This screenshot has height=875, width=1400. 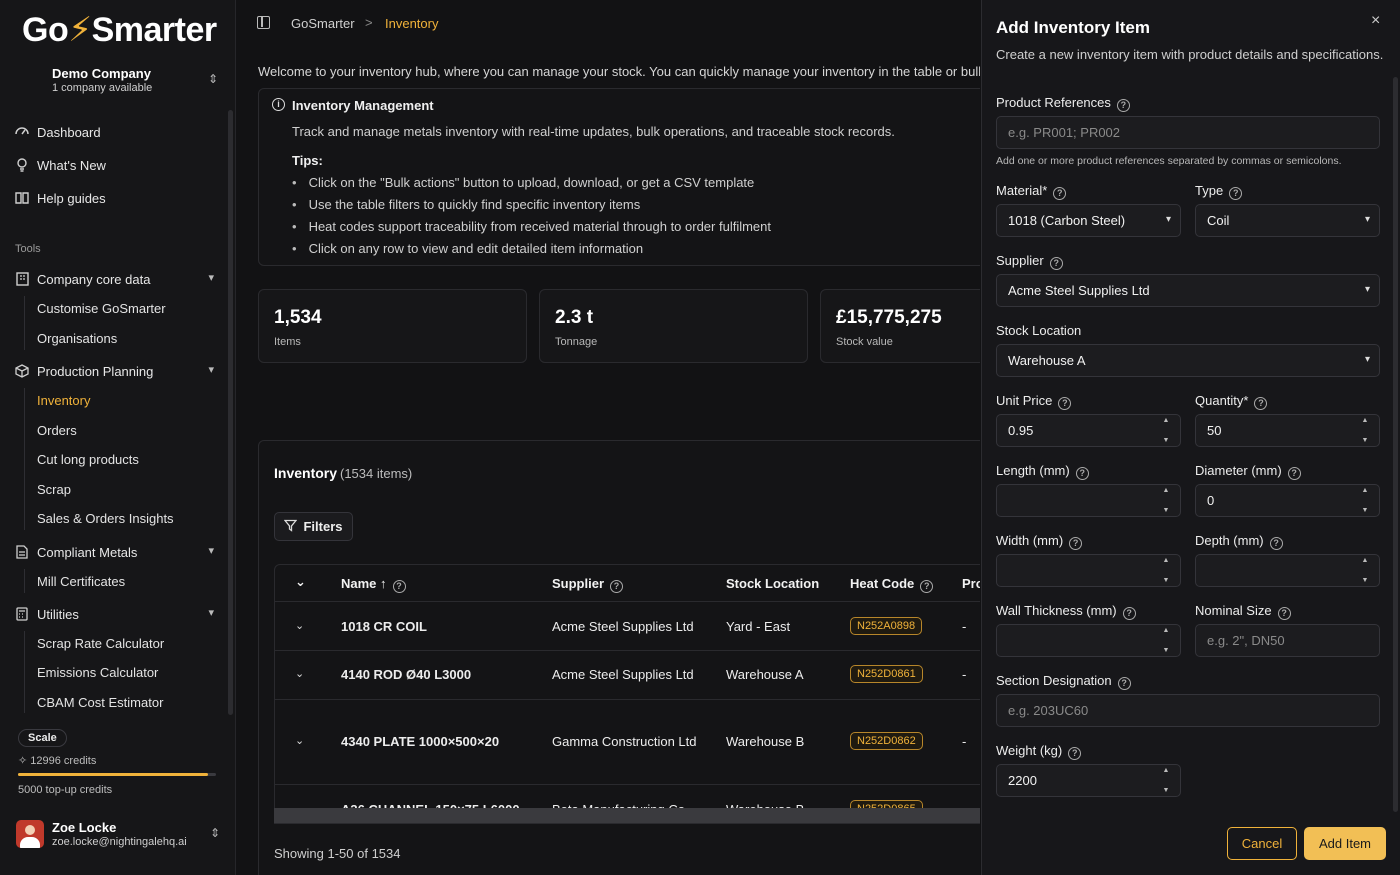 What do you see at coordinates (117, 371) in the screenshot?
I see `nav-production-planning: Production Planning ▾` at bounding box center [117, 371].